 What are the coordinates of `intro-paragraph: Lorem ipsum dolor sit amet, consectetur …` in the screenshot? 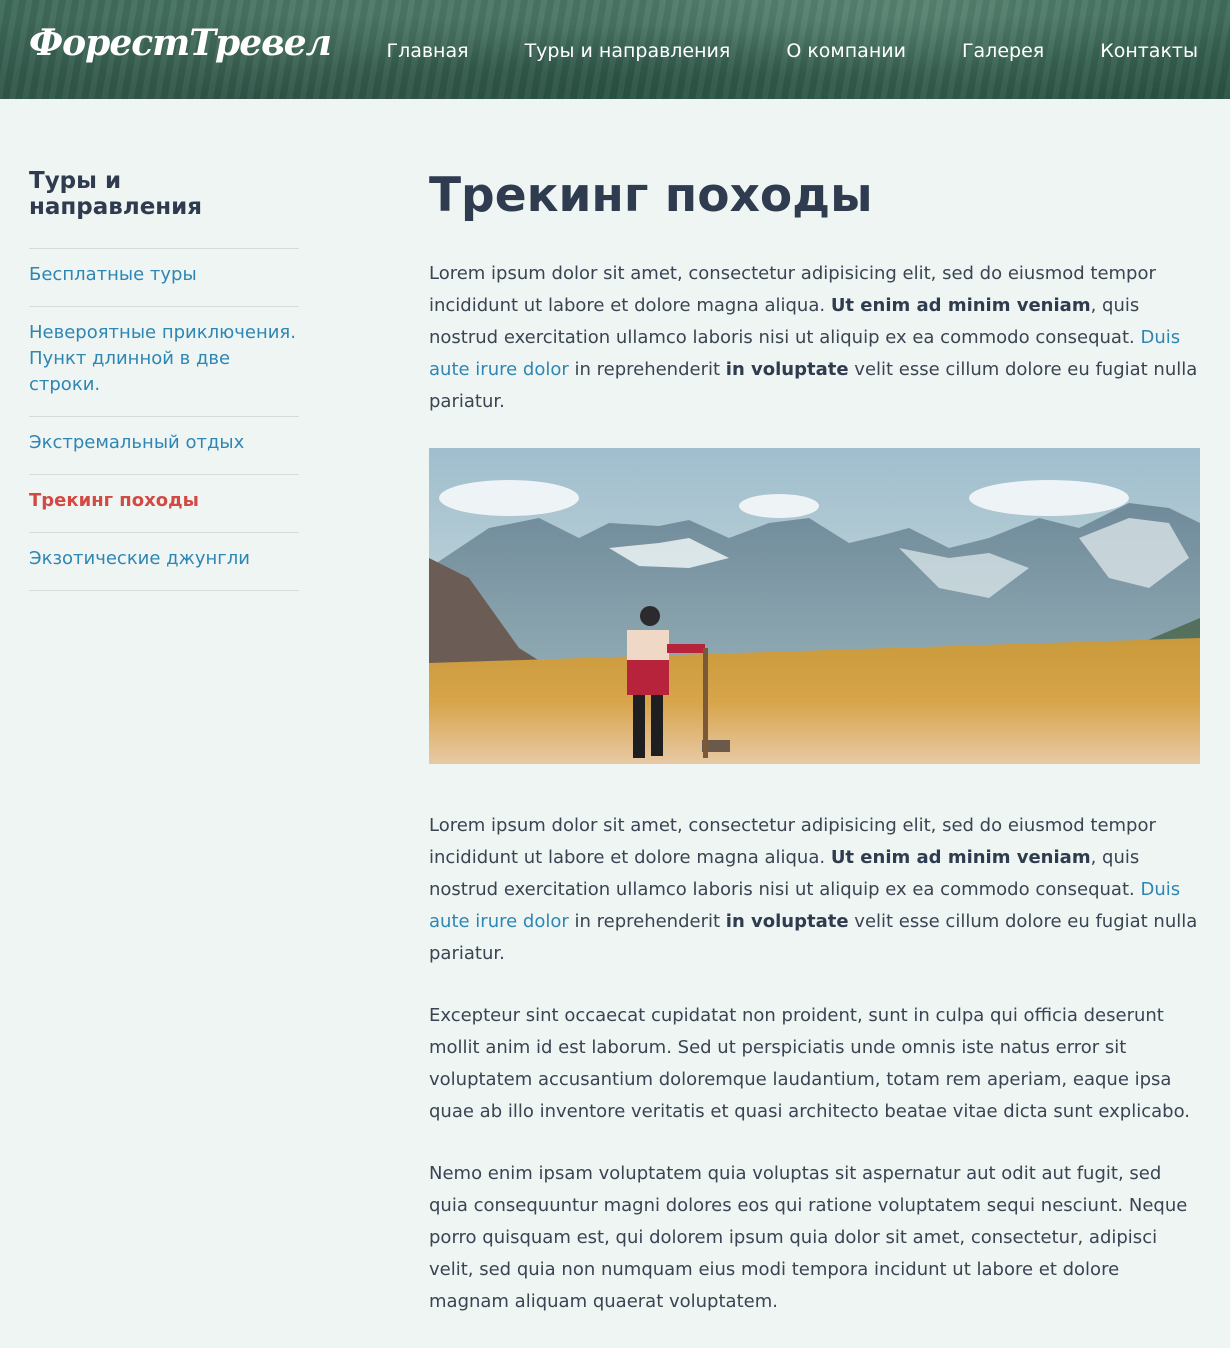 It's located at (814, 338).